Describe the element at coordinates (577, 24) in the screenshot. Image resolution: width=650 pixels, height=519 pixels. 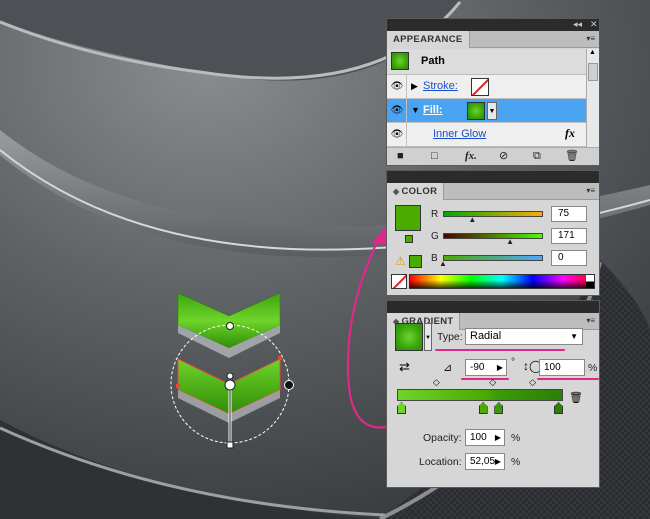
I see `collapse-icon: ◂◂` at that location.